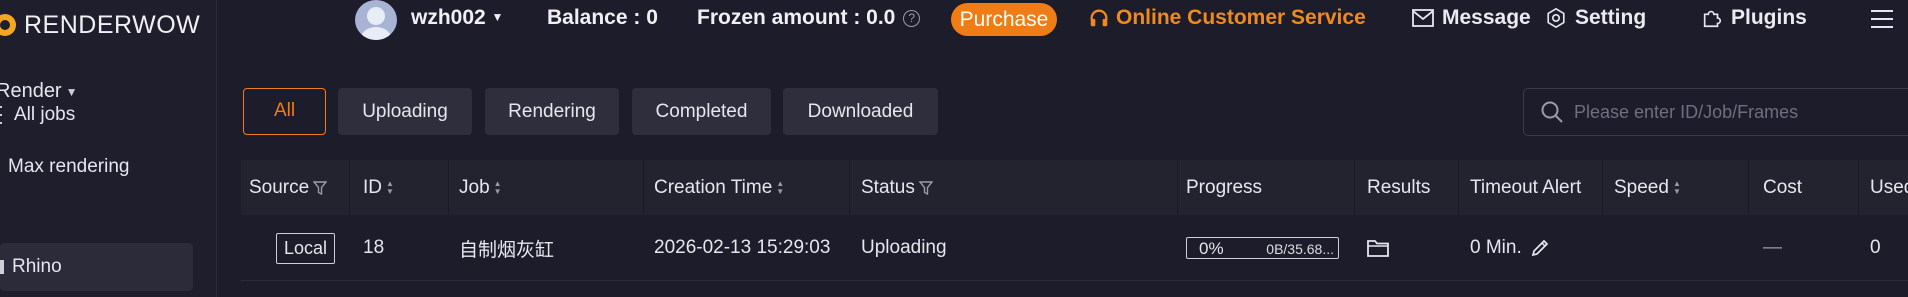  Describe the element at coordinates (912, 18) in the screenshot. I see `question-icon: ?` at that location.